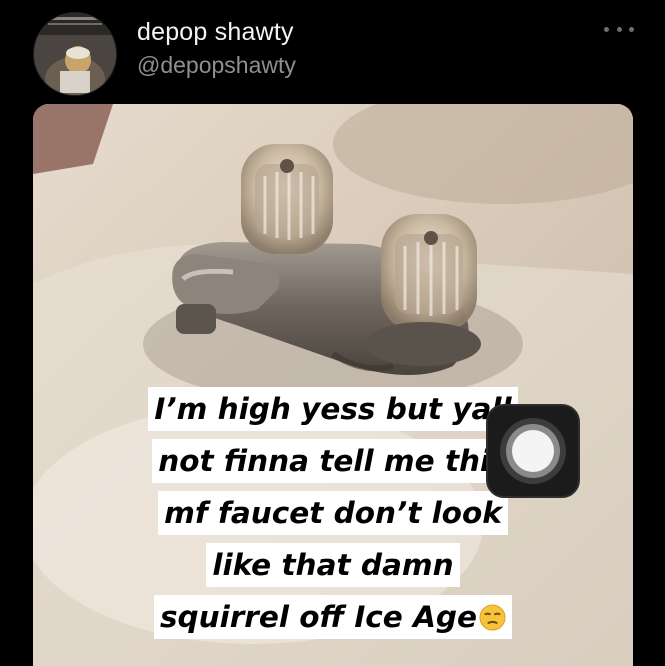  Describe the element at coordinates (619, 29) in the screenshot. I see `more-horizontal-icon` at that location.